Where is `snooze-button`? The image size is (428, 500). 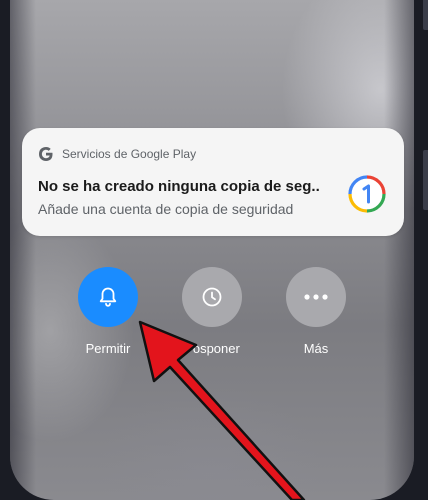
snooze-button is located at coordinates (212, 297).